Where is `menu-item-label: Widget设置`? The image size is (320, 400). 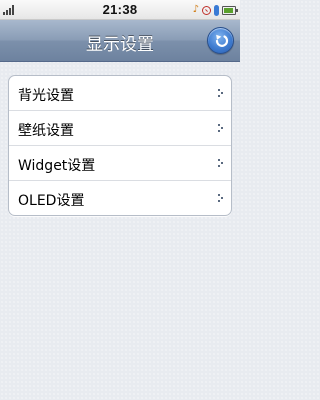
menu-item-label: Widget设置 is located at coordinates (57, 166).